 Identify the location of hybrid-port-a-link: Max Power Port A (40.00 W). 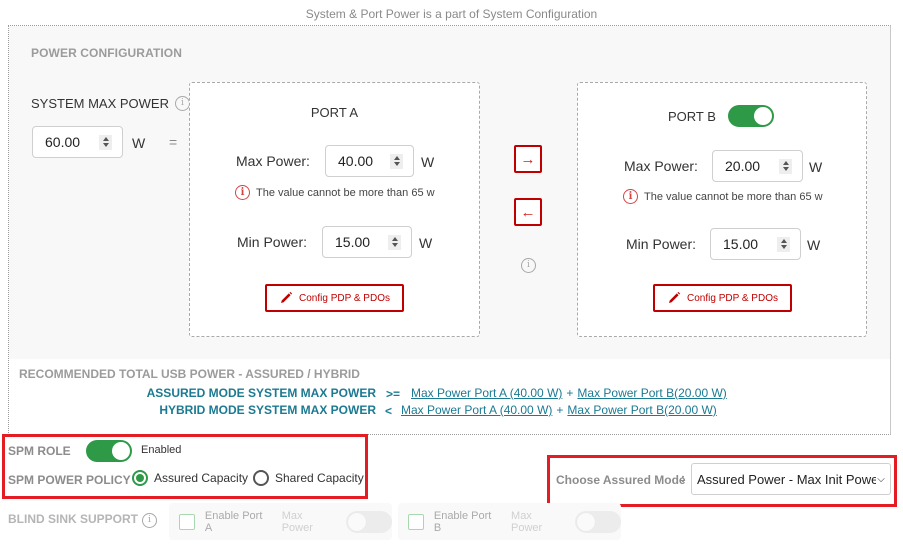
(476, 410).